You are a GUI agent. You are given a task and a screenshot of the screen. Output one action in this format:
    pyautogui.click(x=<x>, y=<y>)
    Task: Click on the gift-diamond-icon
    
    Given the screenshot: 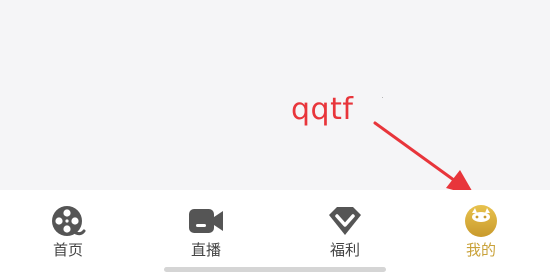 What is the action you would take?
    pyautogui.click(x=345, y=221)
    